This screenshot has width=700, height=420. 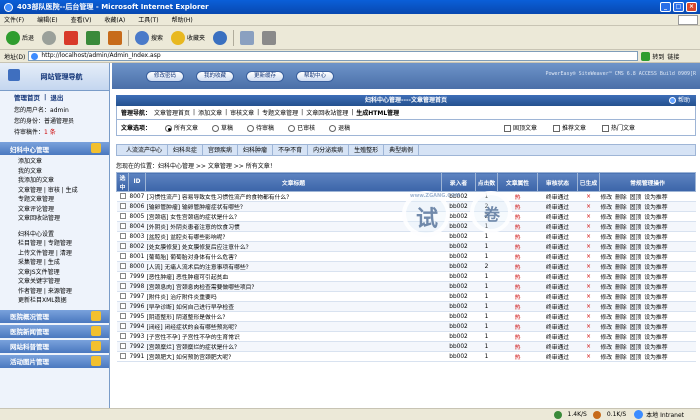 What do you see at coordinates (81, 19) in the screenshot?
I see `menu-view: 查看(V)` at bounding box center [81, 19].